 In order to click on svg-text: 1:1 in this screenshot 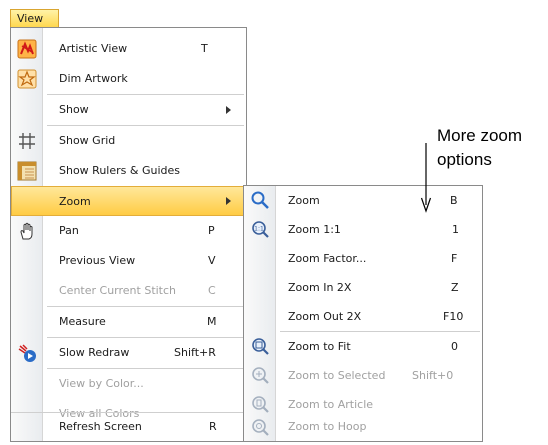, I will do `click(259, 229)`.